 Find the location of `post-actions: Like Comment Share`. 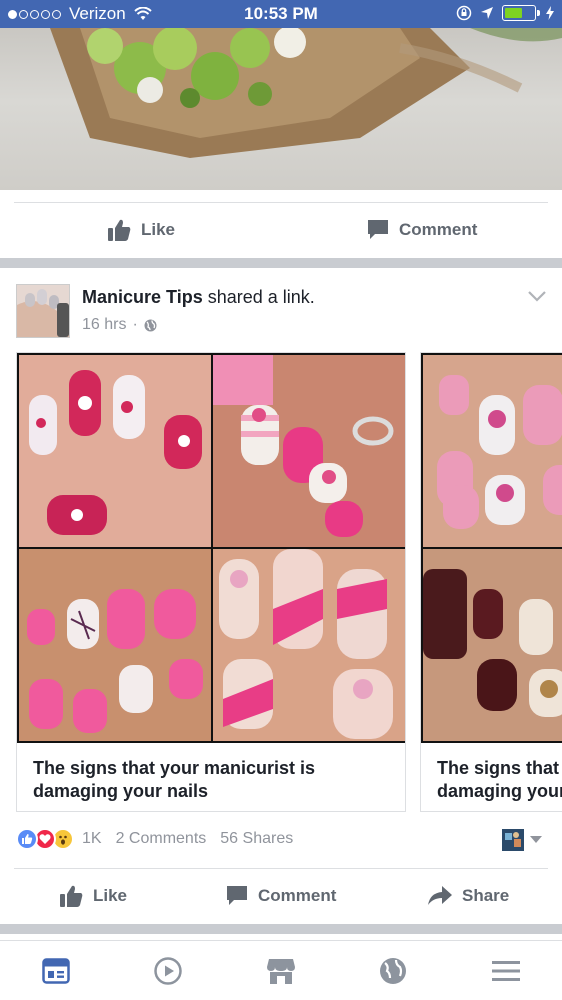

post-actions: Like Comment Share is located at coordinates (281, 896).